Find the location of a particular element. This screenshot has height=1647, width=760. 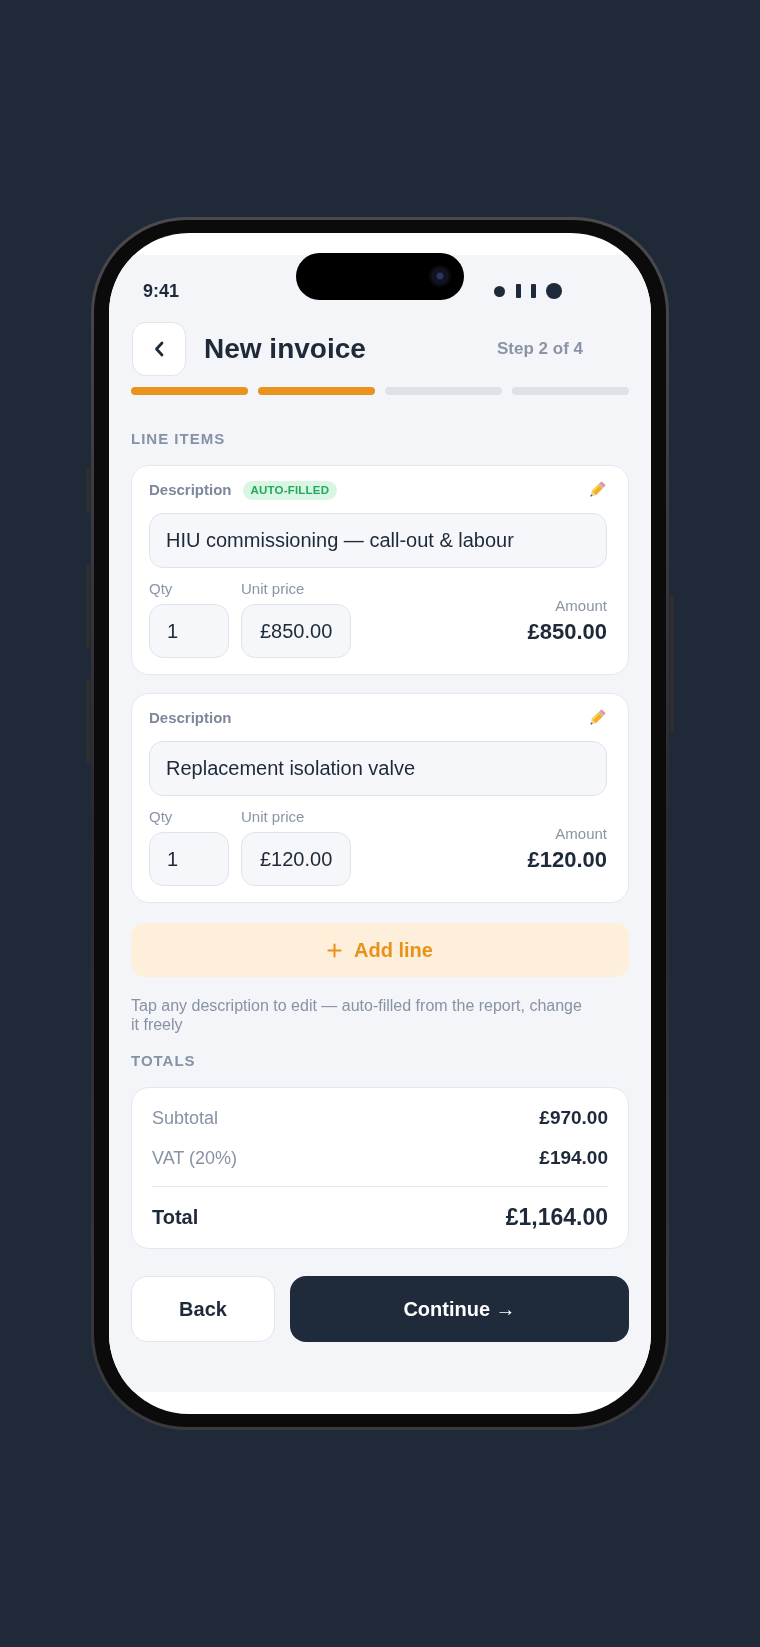

total-value: £1,164.00 is located at coordinates (556, 1217).